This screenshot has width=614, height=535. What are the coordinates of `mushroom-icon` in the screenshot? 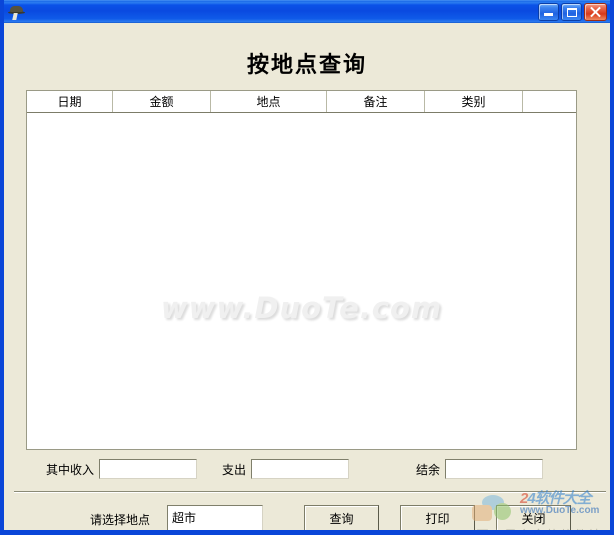 It's located at (17, 12).